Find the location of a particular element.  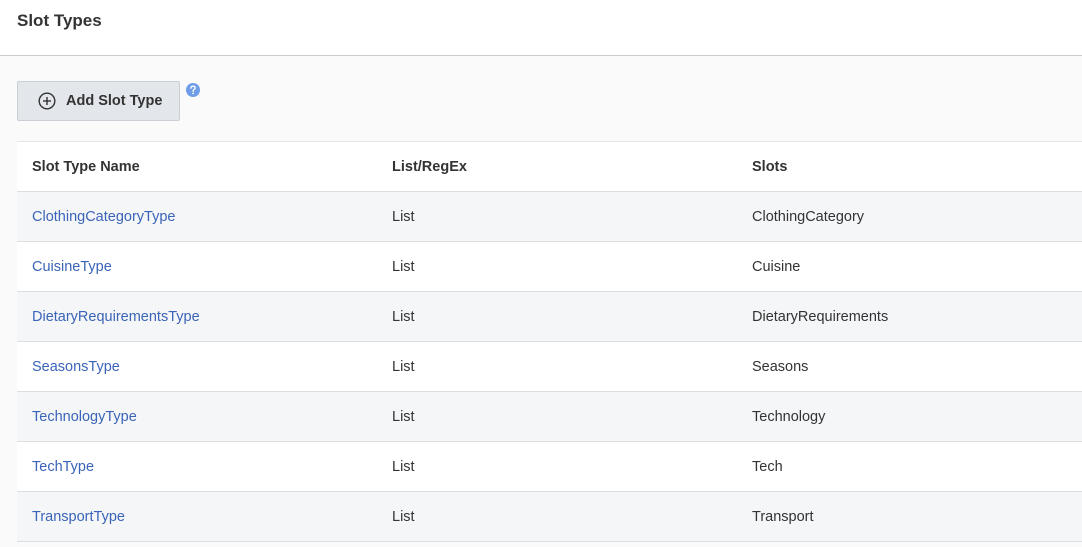

add-slot-type-button: Add Slot Type is located at coordinates (98, 101).